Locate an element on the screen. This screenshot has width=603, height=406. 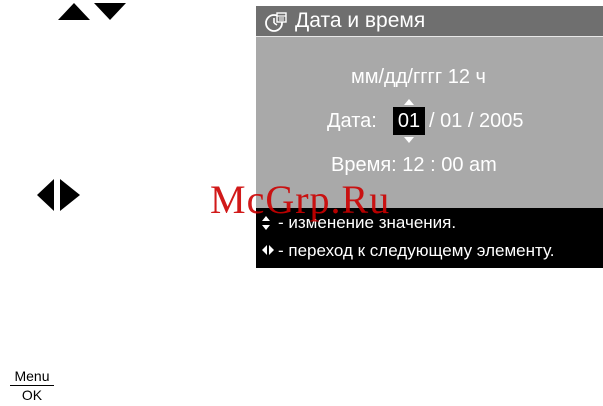
hint-row-next: - переход к следующему элементу. is located at coordinates (429, 252).